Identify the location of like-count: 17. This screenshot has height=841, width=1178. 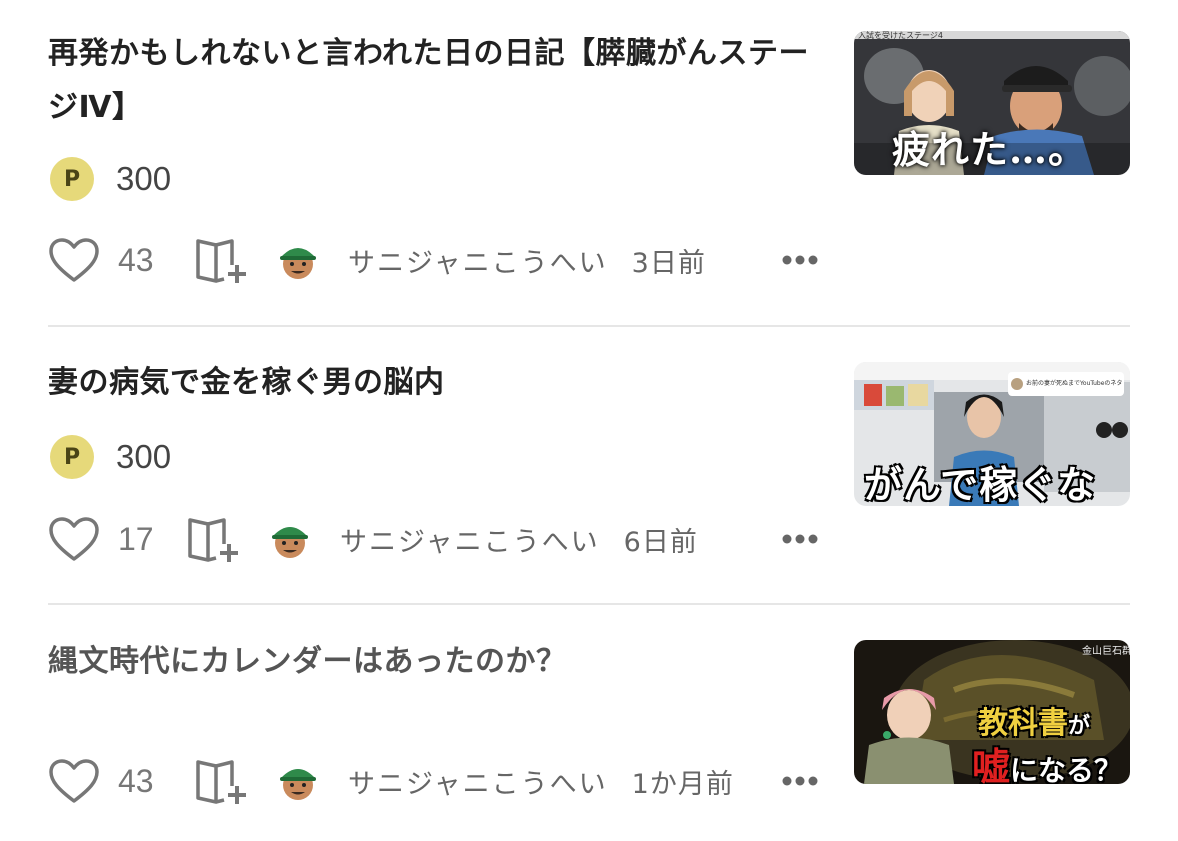
(139, 539).